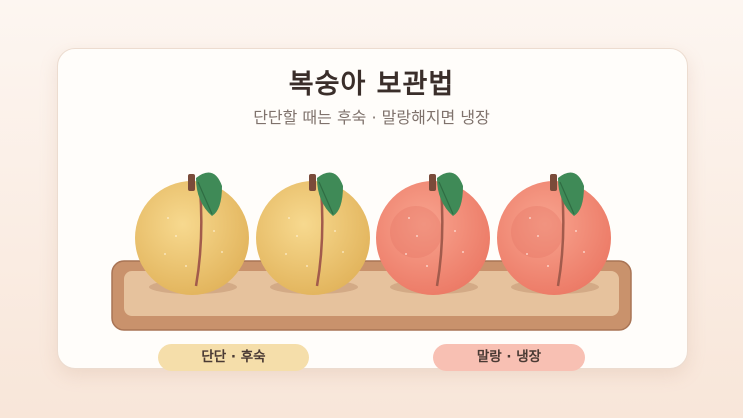 The image size is (743, 418). What do you see at coordinates (509, 357) in the screenshot?
I see `soft-refrigerate-label: 말랑 · 냉장` at bounding box center [509, 357].